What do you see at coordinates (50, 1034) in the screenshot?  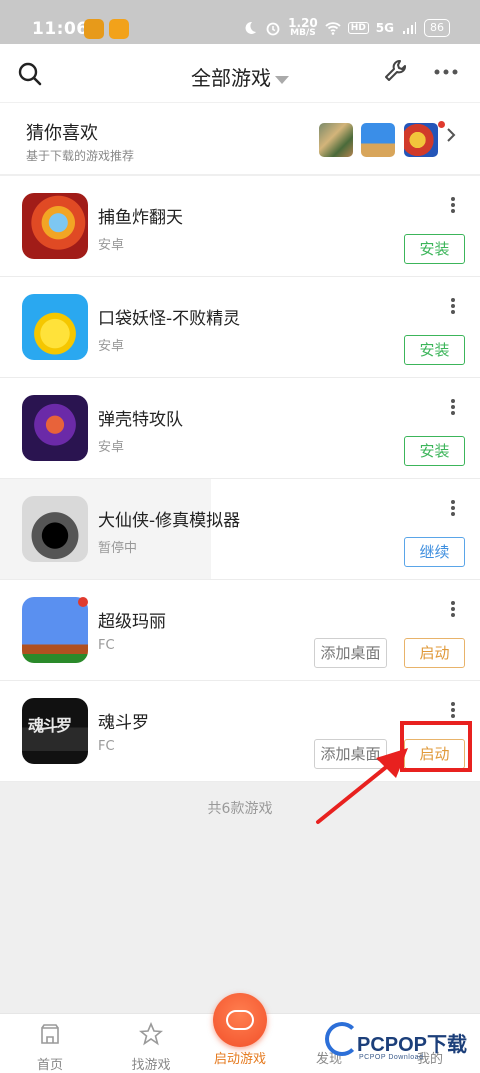 I see `home-icon` at bounding box center [50, 1034].